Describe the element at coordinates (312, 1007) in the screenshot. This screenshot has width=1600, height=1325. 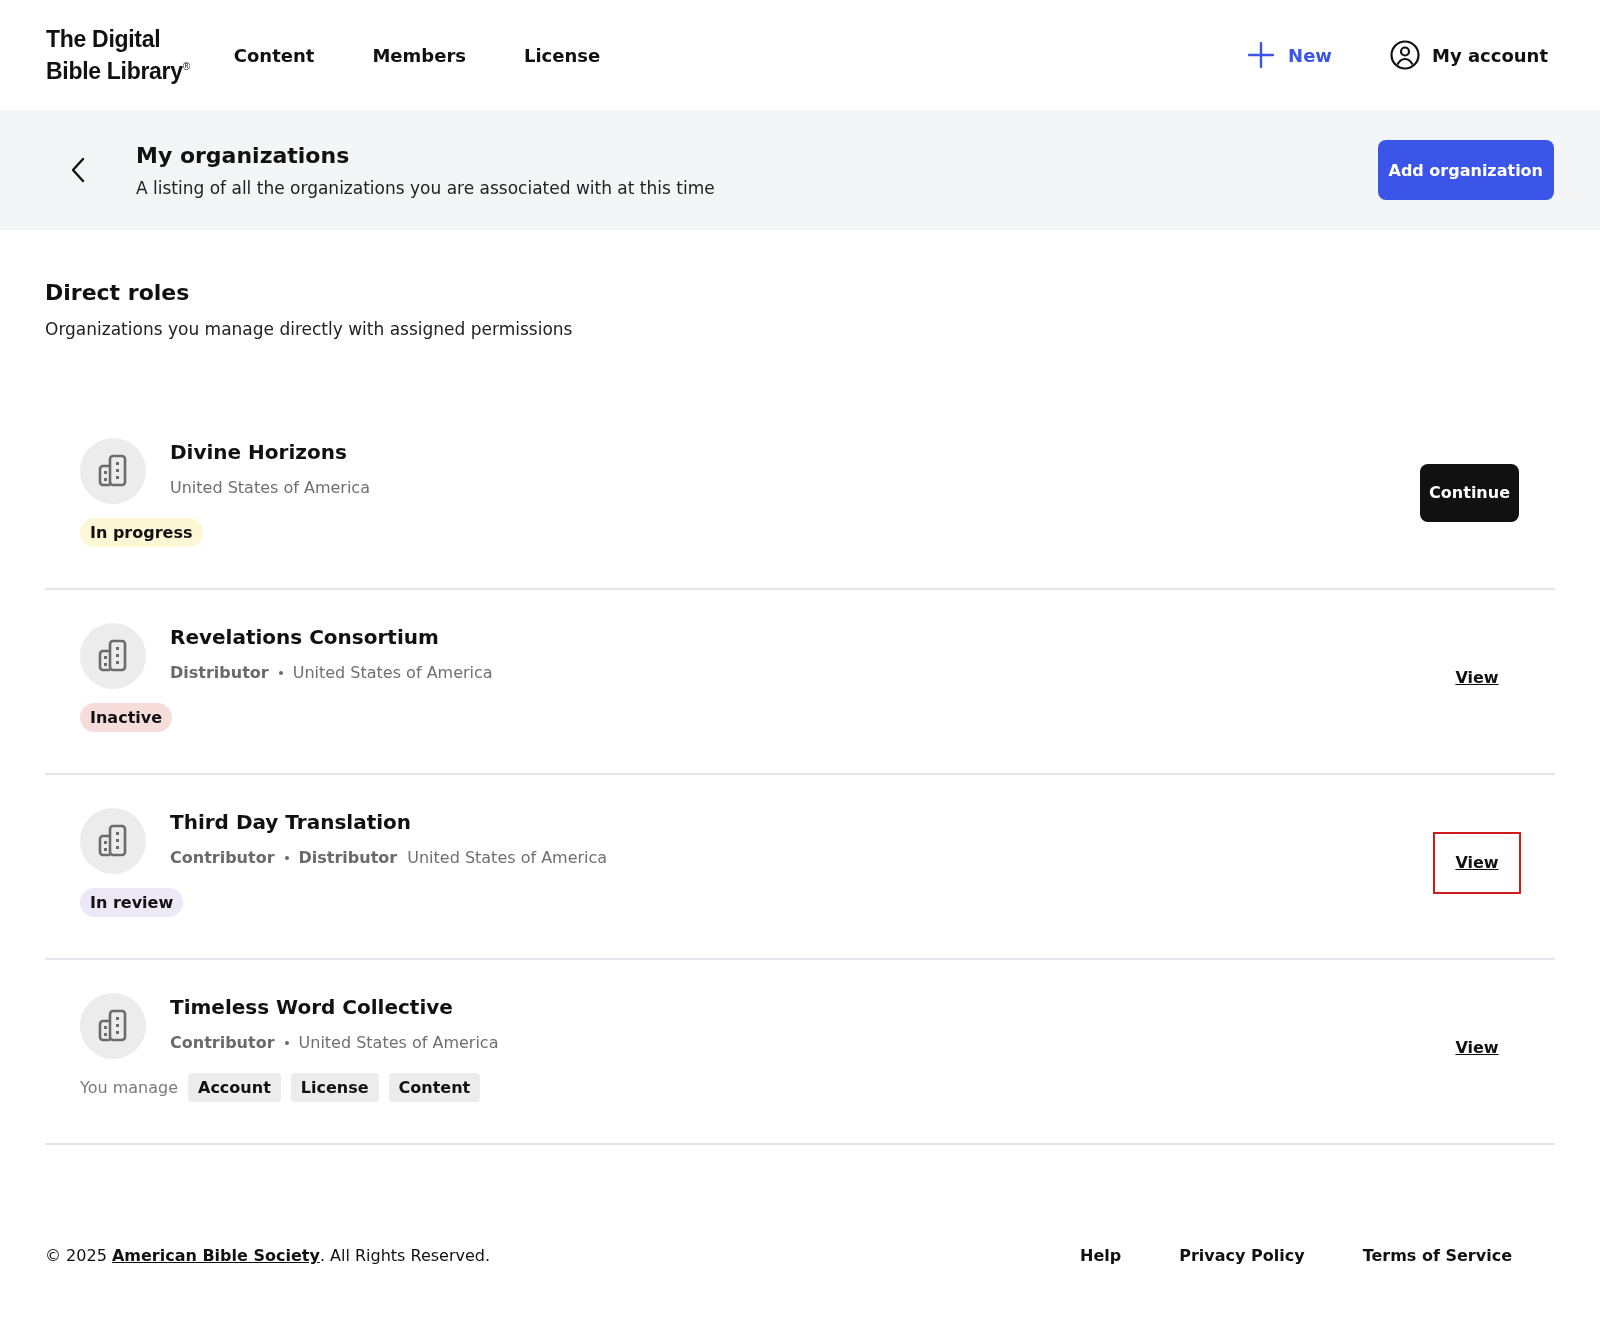
I see `organization-name: Timeless Word Collective` at that location.